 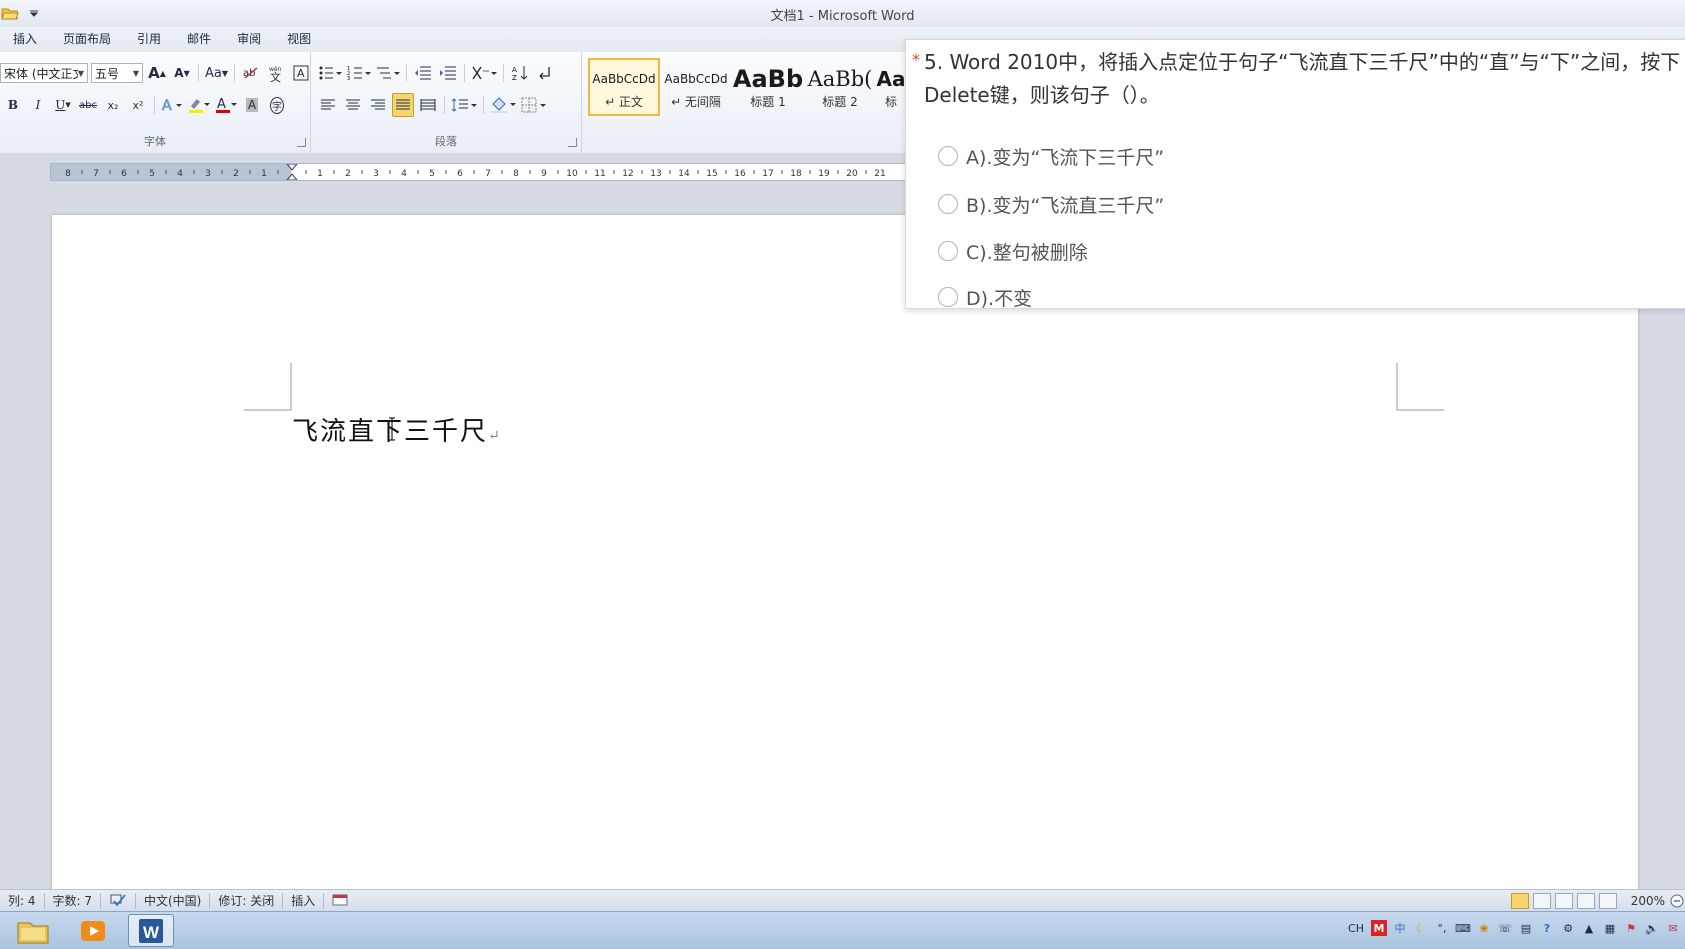 I want to click on font-color-button: A, so click(x=226, y=105).